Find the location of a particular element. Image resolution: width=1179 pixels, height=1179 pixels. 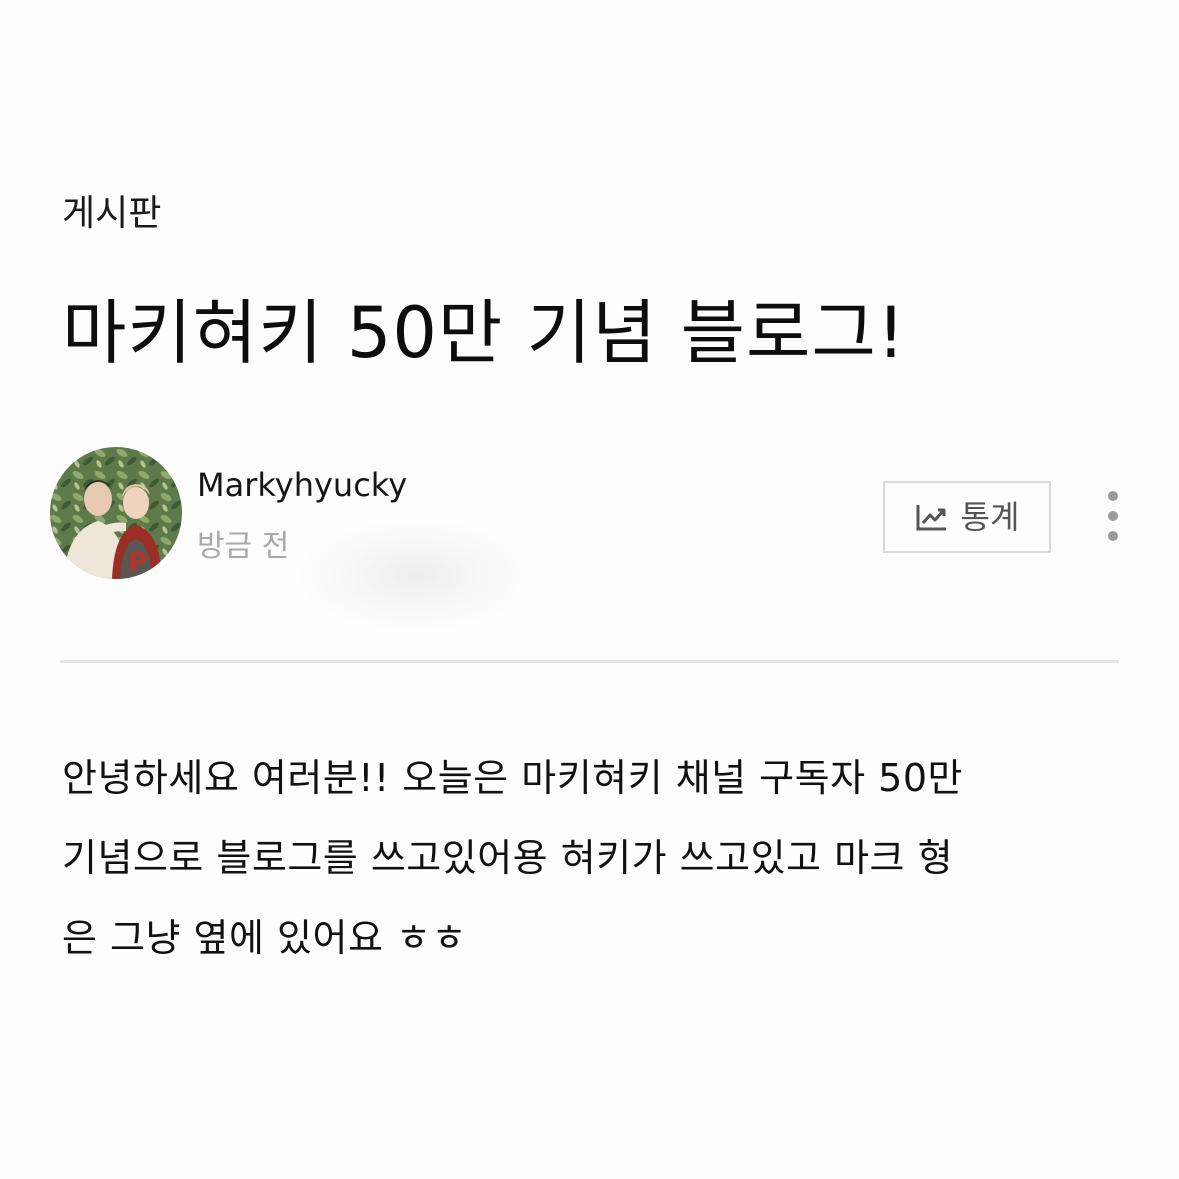

post-body-line: 기념으로 블로그를 쓰고있어용 혀키가 쓰고있고 마크 형 is located at coordinates (508, 858).